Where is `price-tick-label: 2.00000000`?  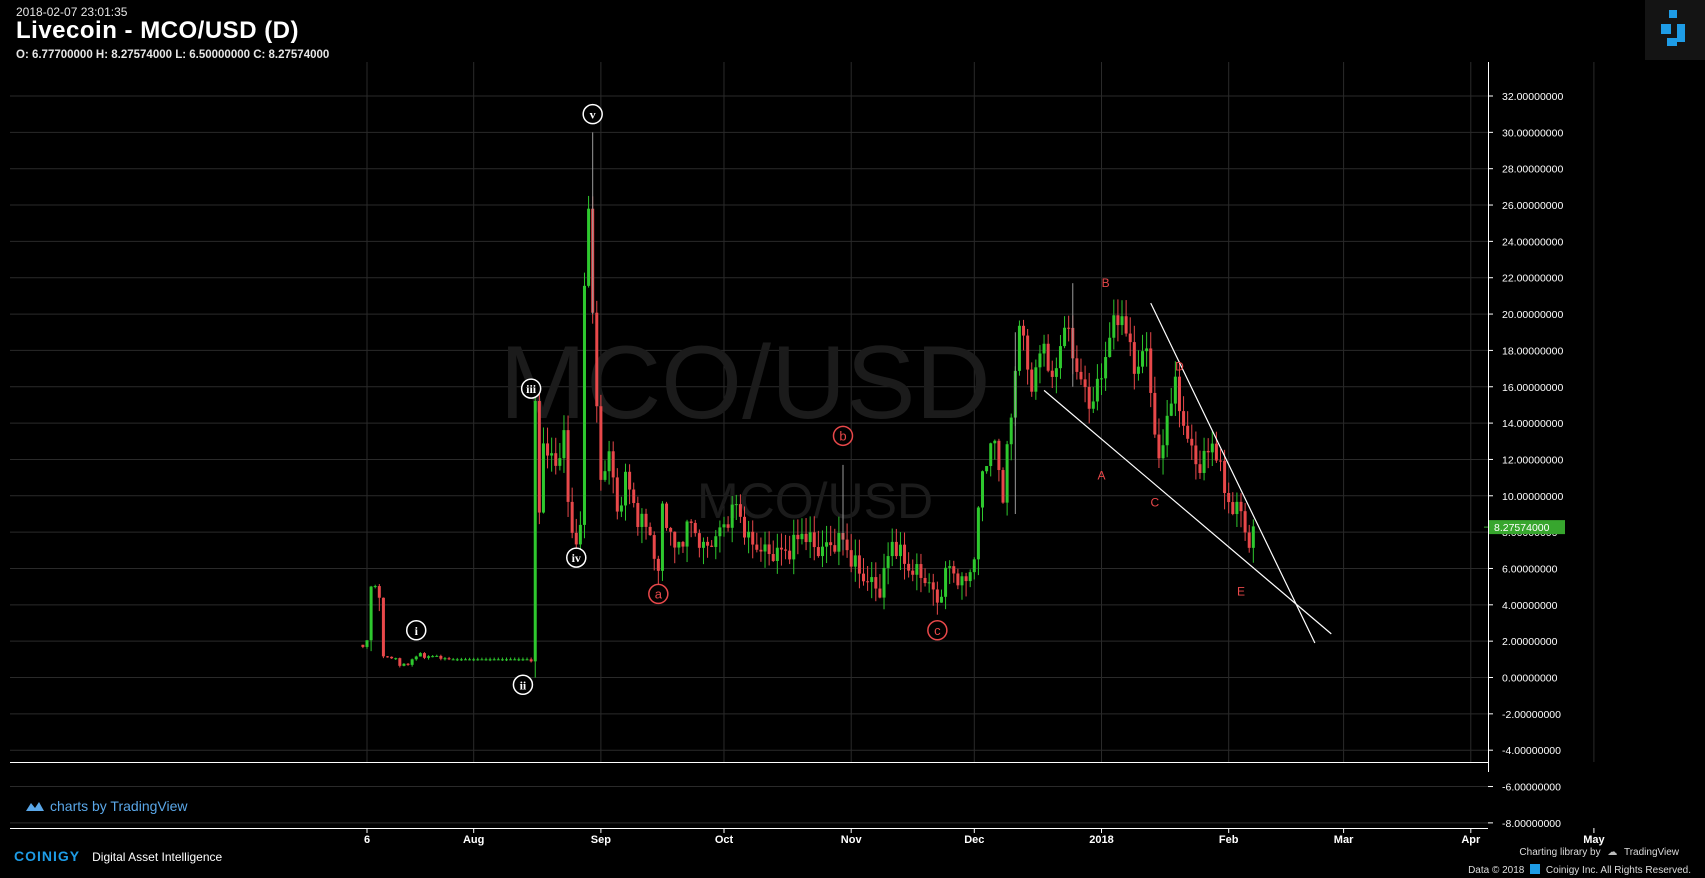
price-tick-label: 2.00000000 is located at coordinates (1530, 642).